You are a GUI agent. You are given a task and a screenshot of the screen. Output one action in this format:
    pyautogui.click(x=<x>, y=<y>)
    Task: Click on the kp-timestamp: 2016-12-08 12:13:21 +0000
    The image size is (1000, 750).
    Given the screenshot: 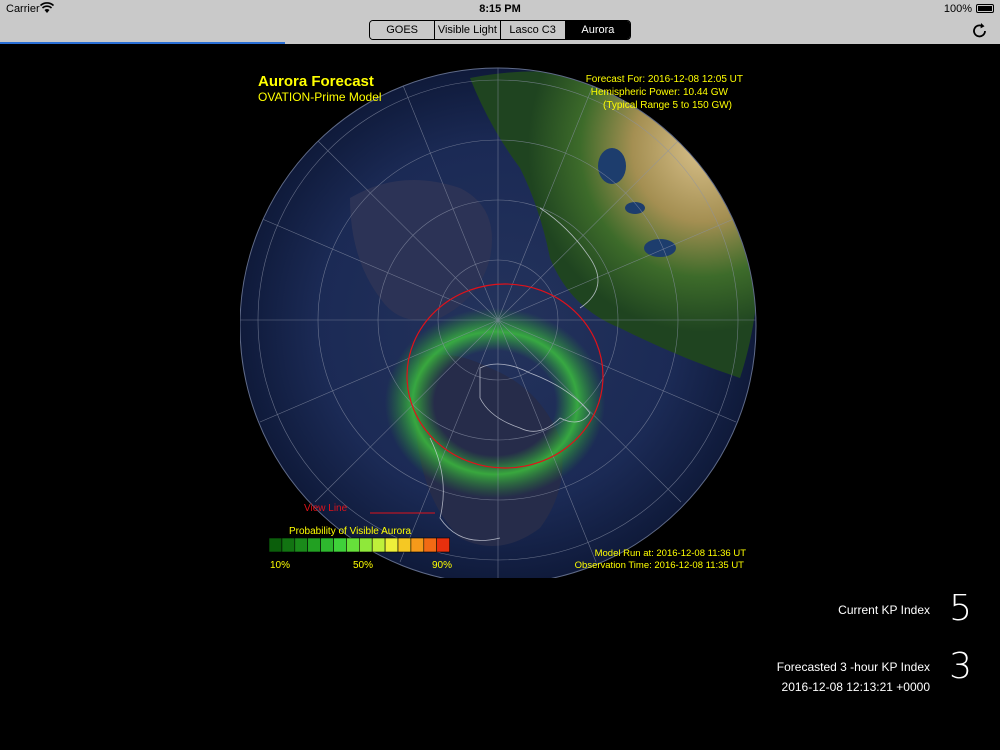 What is the action you would take?
    pyautogui.click(x=855, y=687)
    